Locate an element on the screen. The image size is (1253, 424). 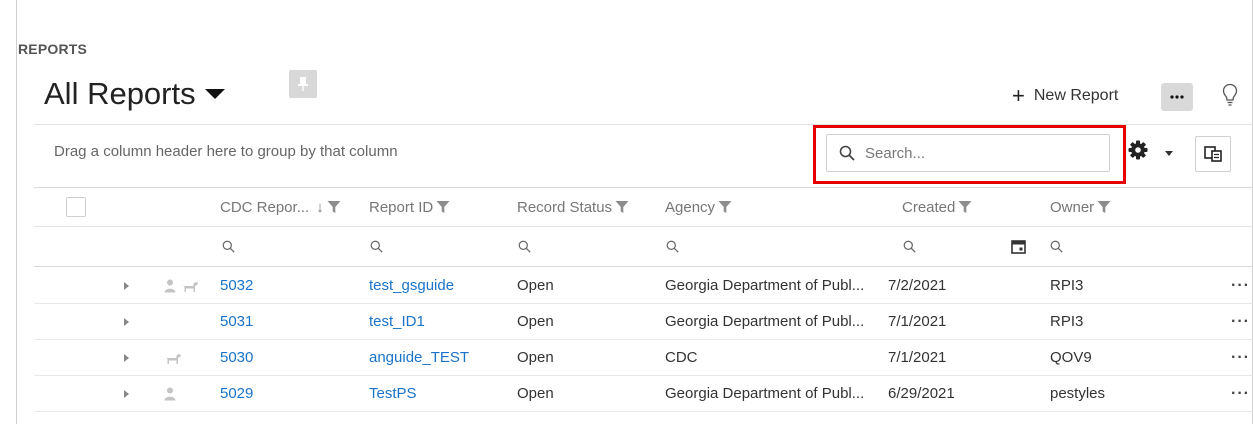
pin-icon is located at coordinates (303, 84).